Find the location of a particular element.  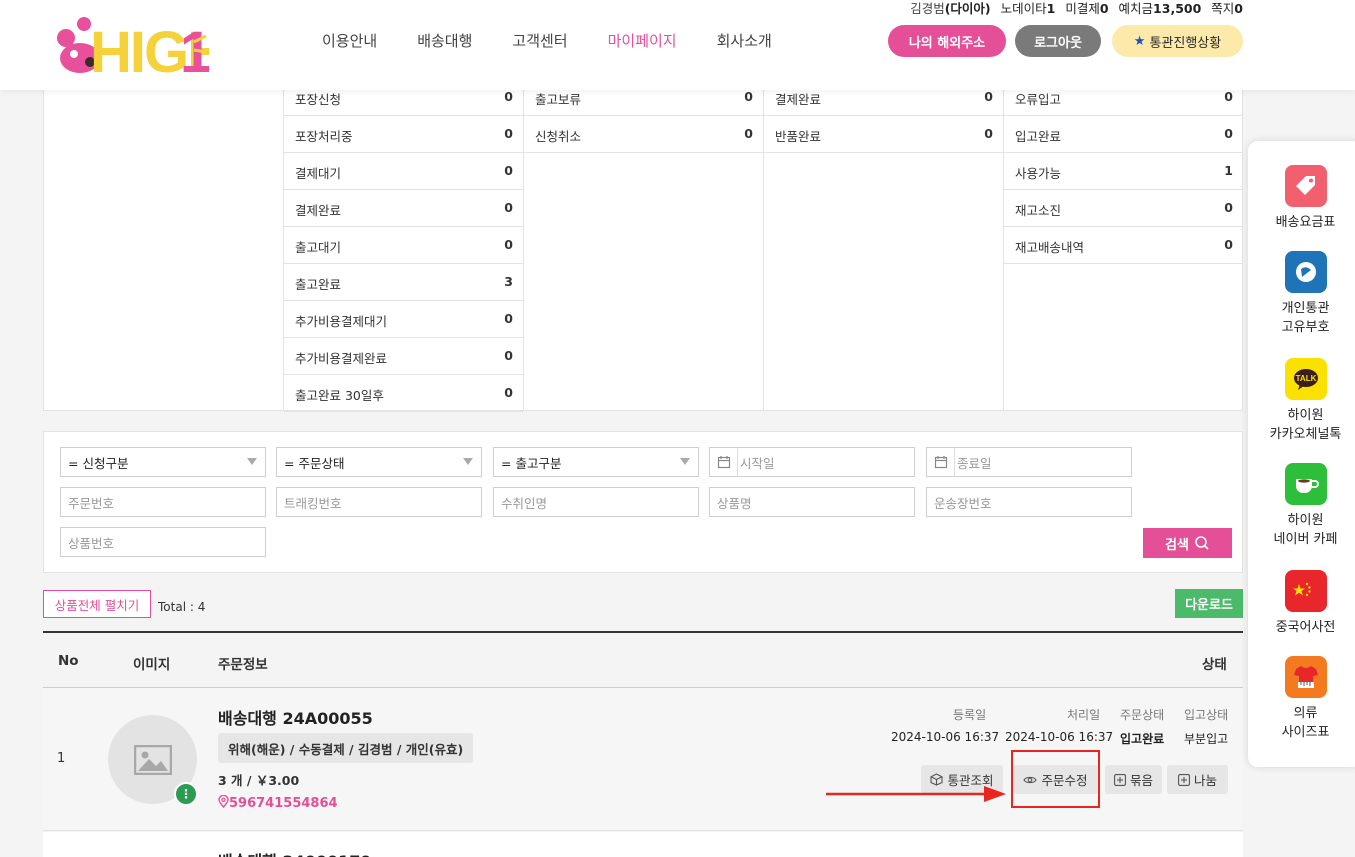

product-number-input: 상품번호 is located at coordinates (163, 542).